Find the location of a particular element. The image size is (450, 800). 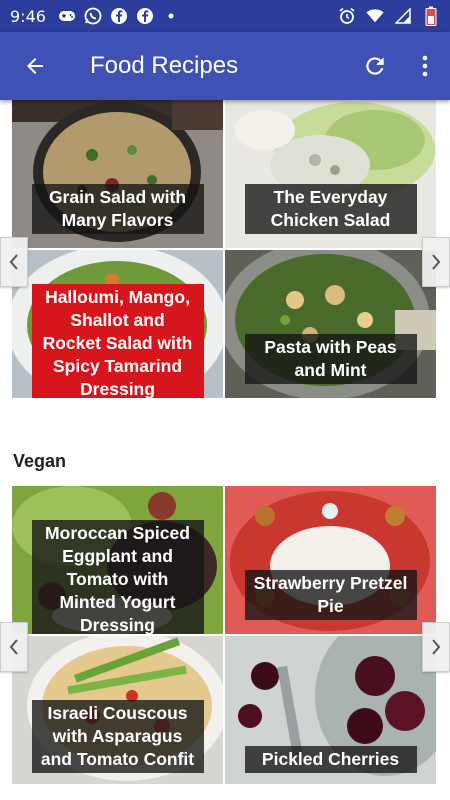

battery-icon is located at coordinates (431, 16).